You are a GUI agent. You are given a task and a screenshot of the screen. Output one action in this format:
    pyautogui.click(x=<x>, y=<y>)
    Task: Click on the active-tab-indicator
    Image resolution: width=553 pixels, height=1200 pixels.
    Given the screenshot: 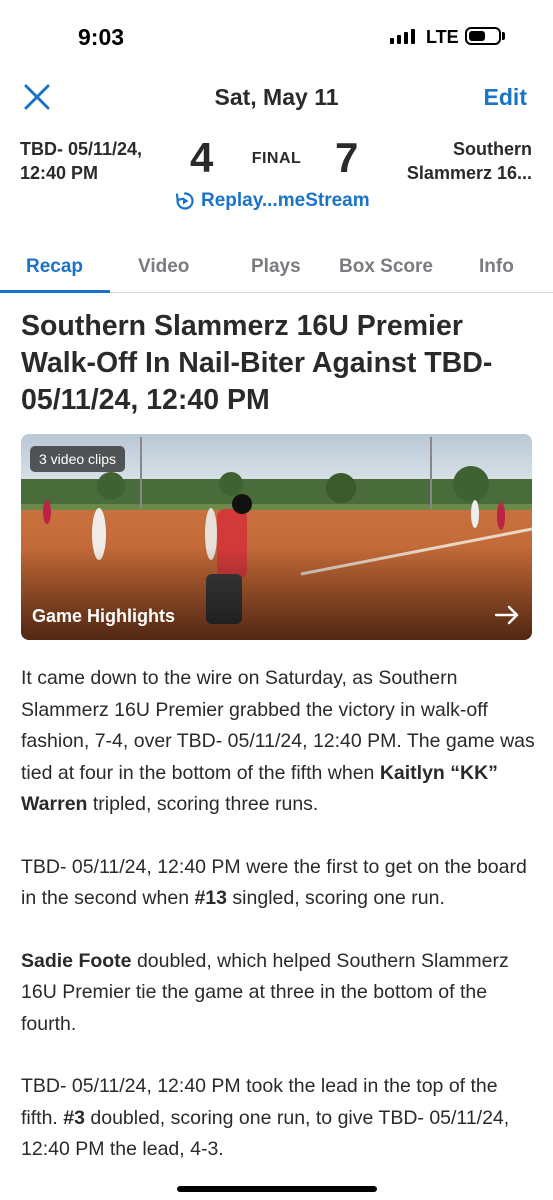 What is the action you would take?
    pyautogui.click(x=55, y=291)
    